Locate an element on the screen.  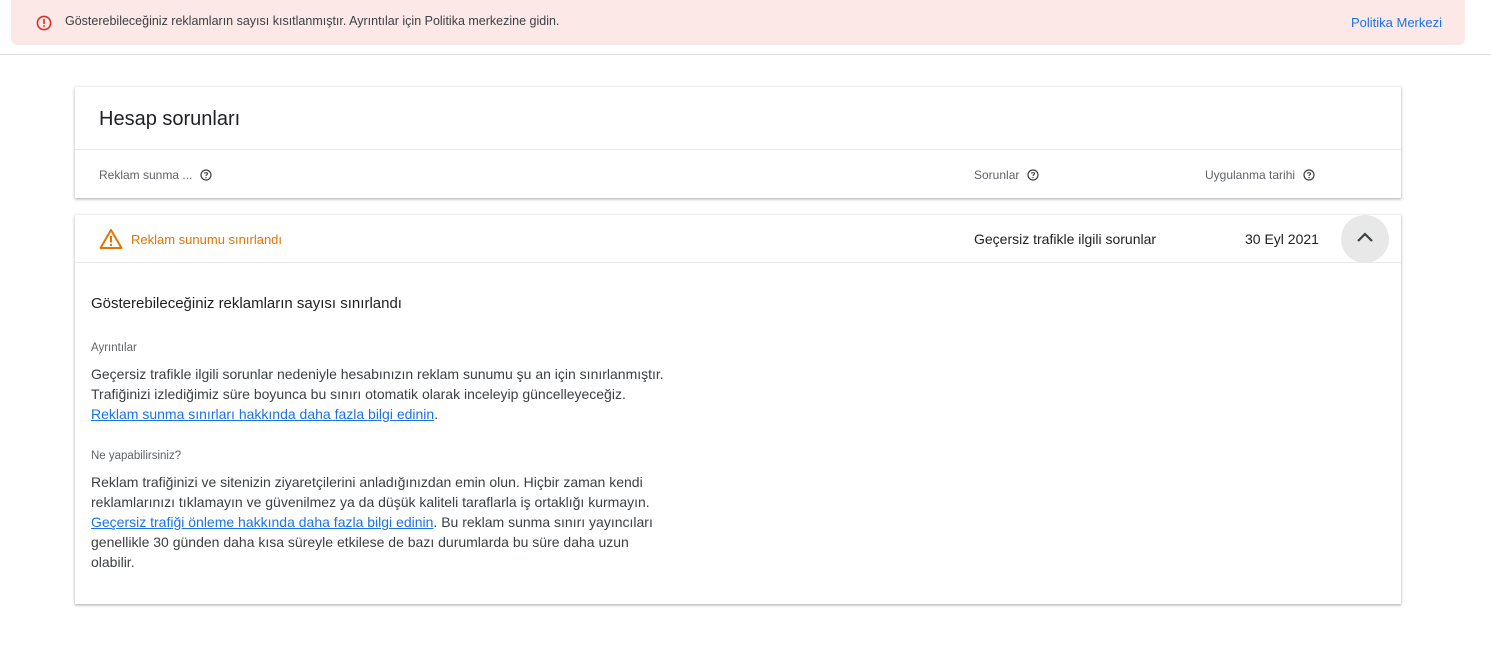
warning-triangle-icon is located at coordinates (111, 239).